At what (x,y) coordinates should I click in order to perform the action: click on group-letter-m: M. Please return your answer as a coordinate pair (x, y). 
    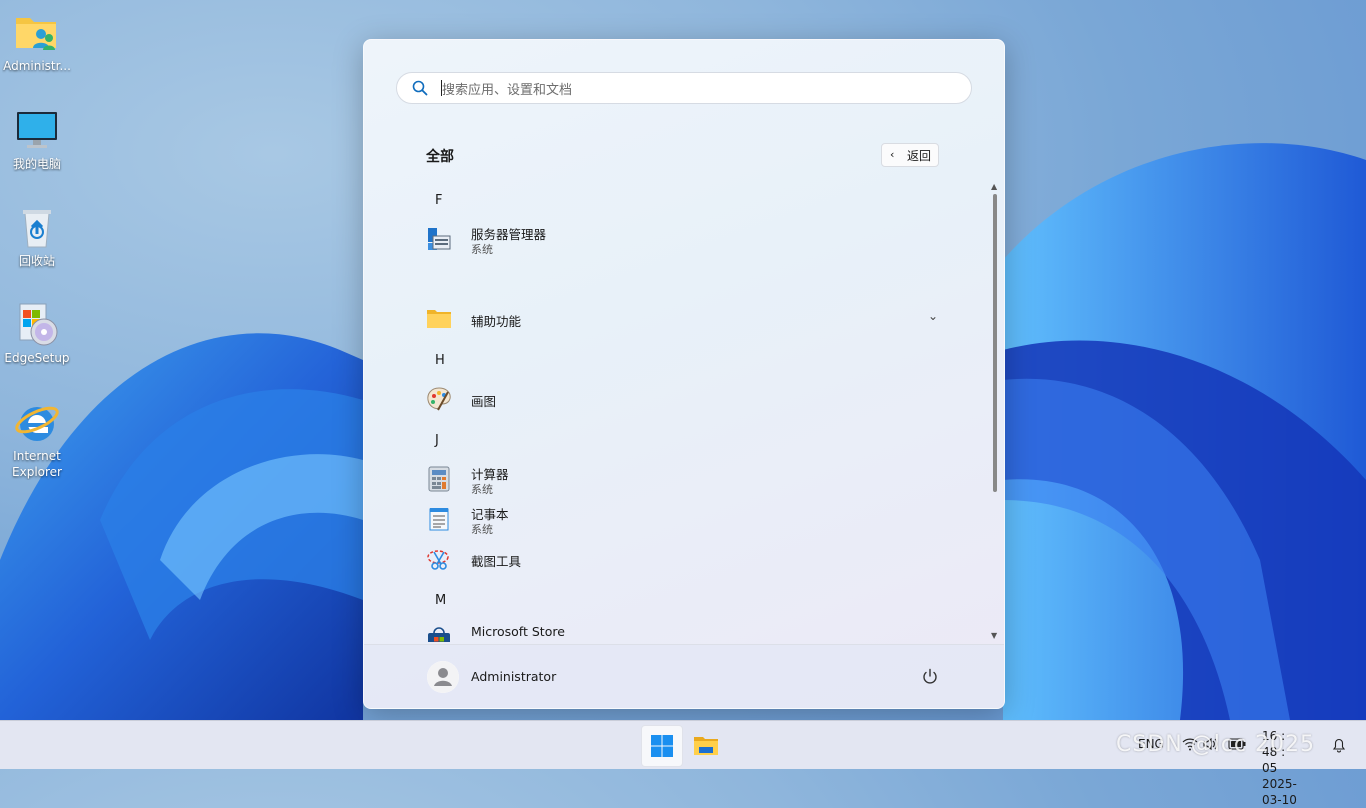
    Looking at the image, I should click on (440, 600).